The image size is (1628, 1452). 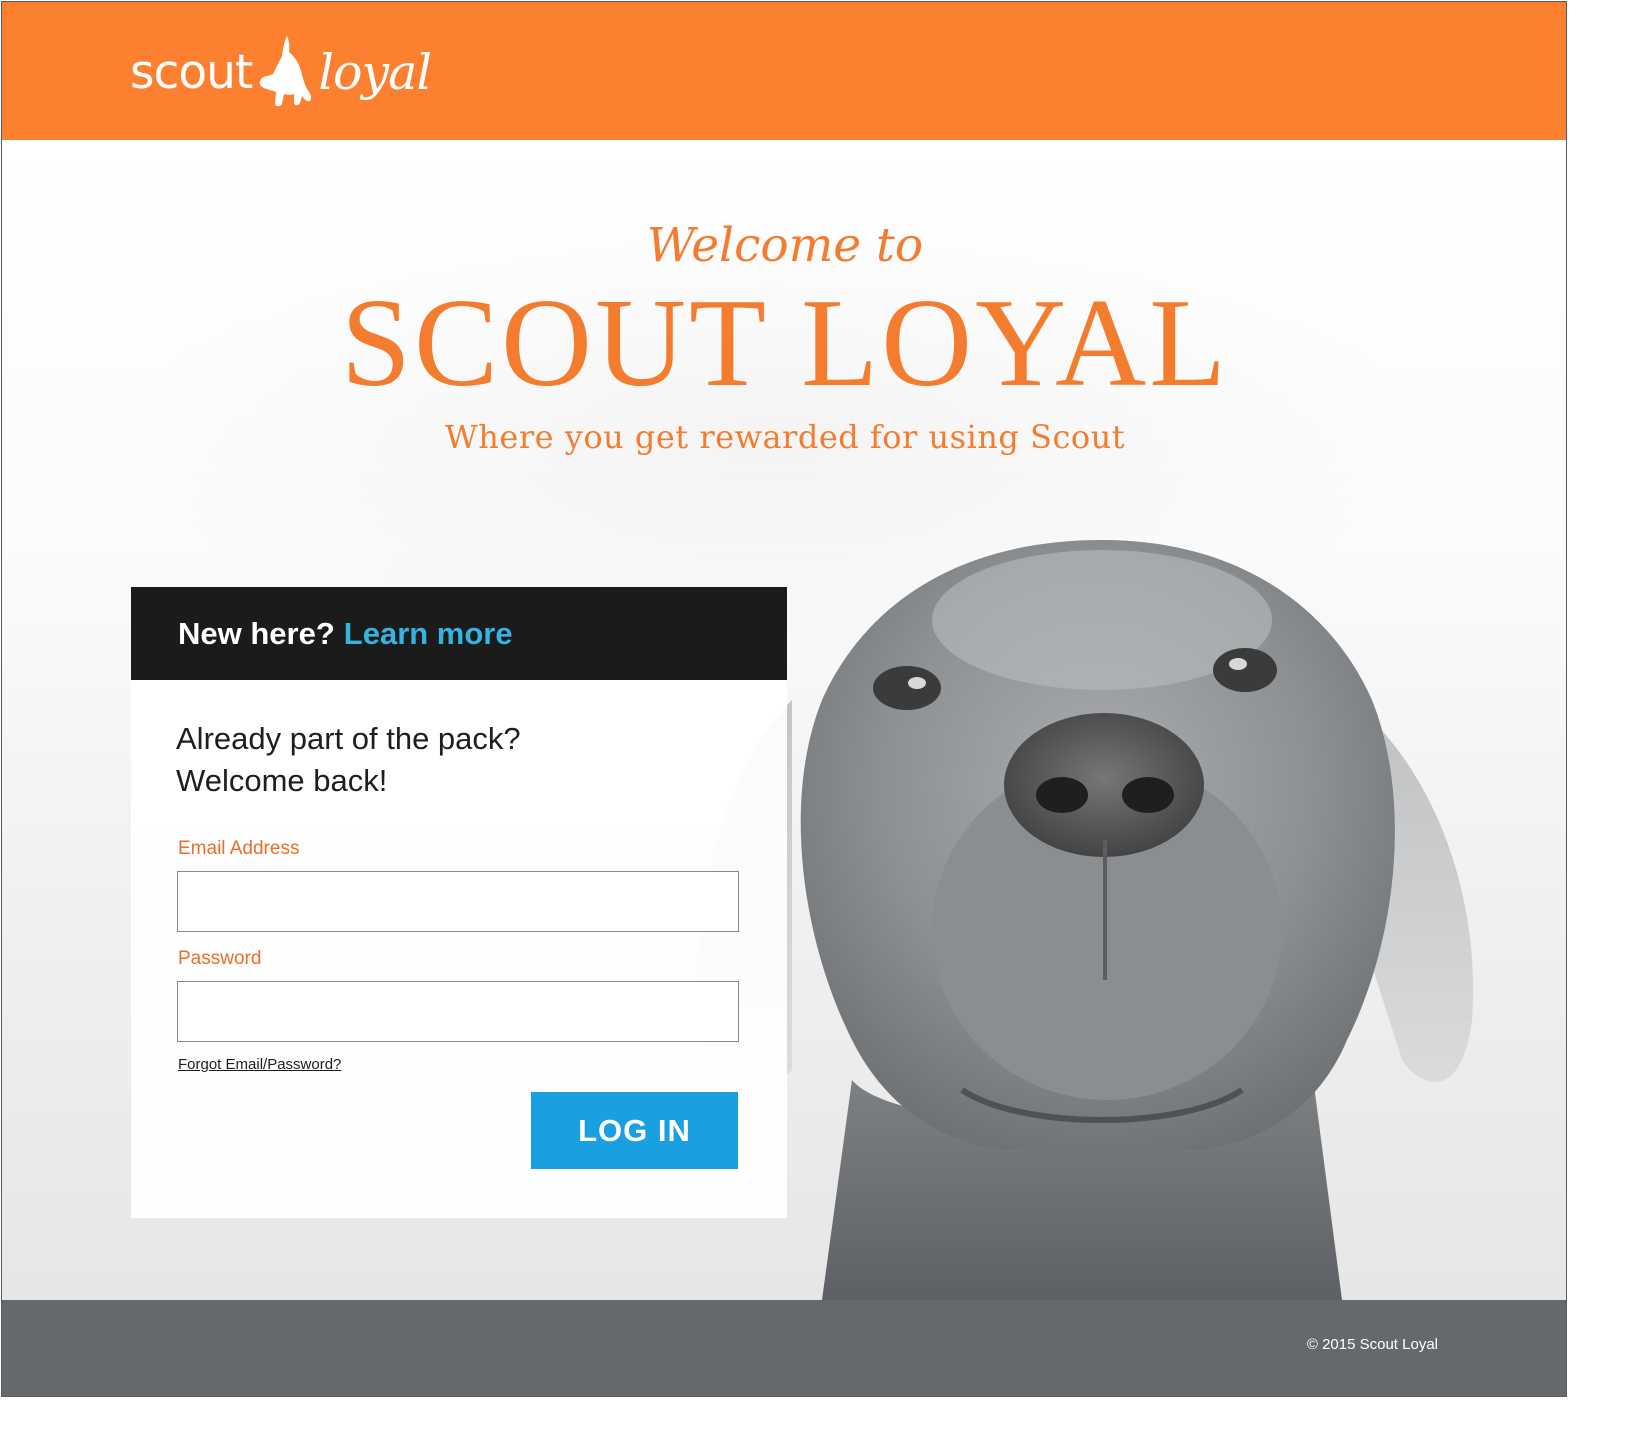 I want to click on new-here-banner: New here? Learn more, so click(x=459, y=633).